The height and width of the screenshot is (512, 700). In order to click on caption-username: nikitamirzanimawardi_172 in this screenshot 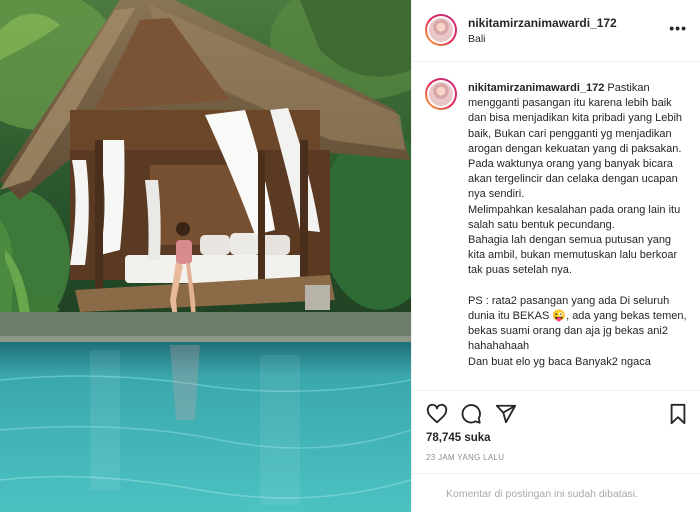, I will do `click(536, 88)`.